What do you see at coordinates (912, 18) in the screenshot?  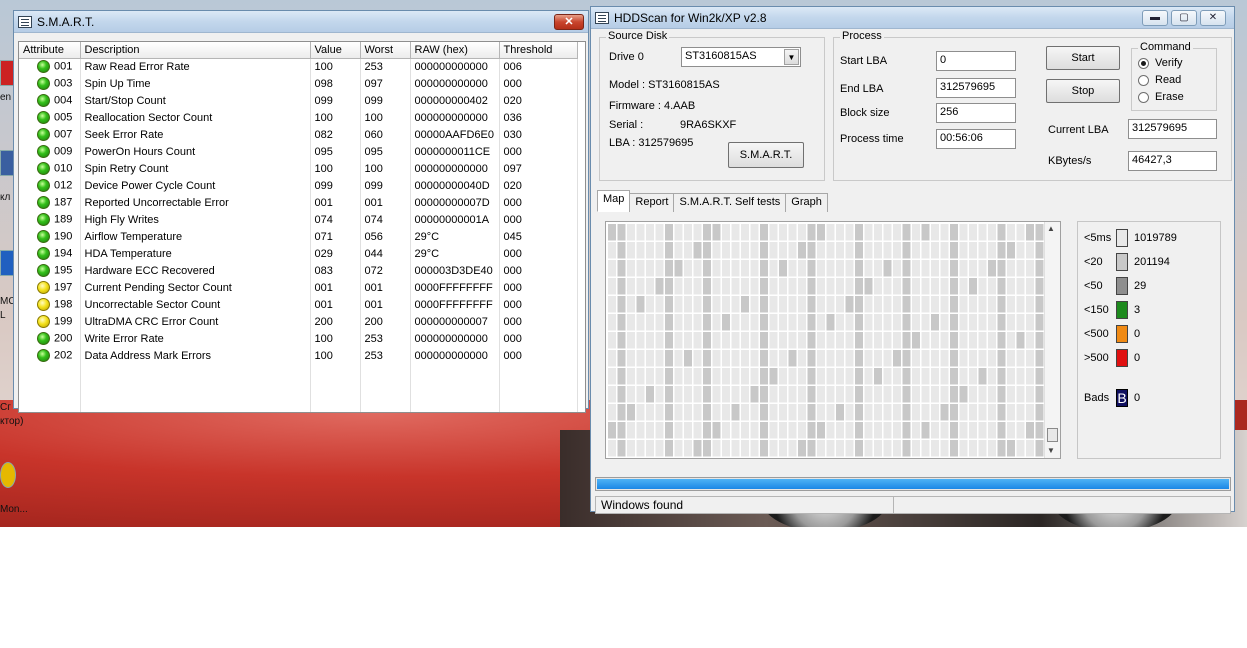 I see `hddscan-titlebar: HDDScan for Win2k/XP v2.8 ▬ ▢ ✕` at bounding box center [912, 18].